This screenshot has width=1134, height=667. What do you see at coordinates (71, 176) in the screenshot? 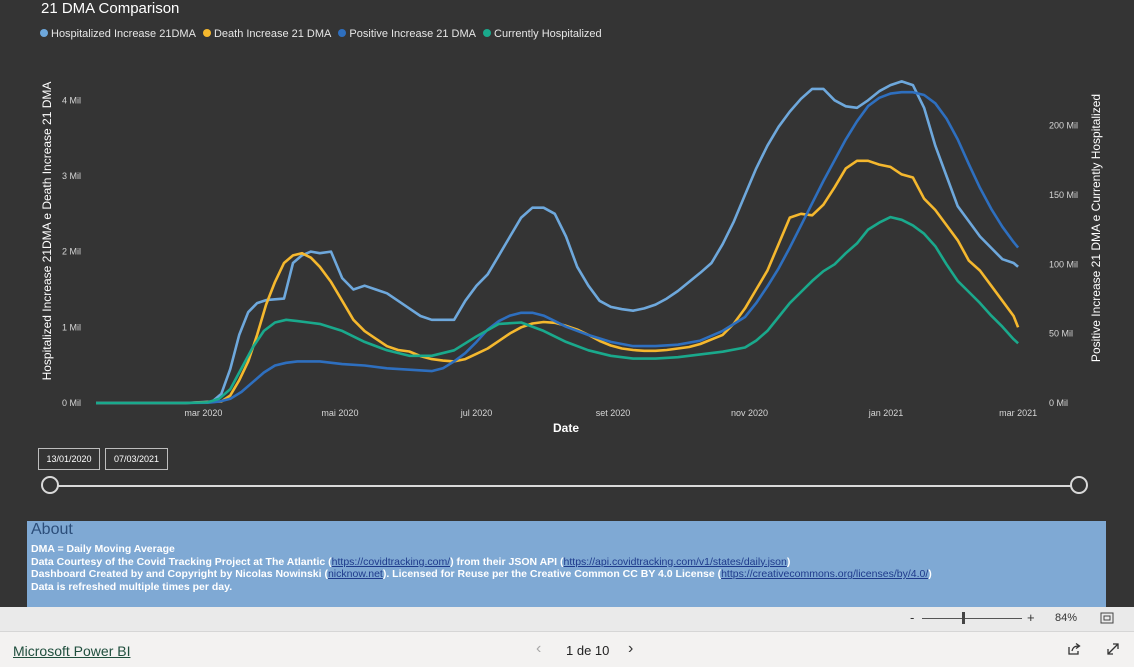
I see `left-axis-tick: 3 Mil` at bounding box center [71, 176].